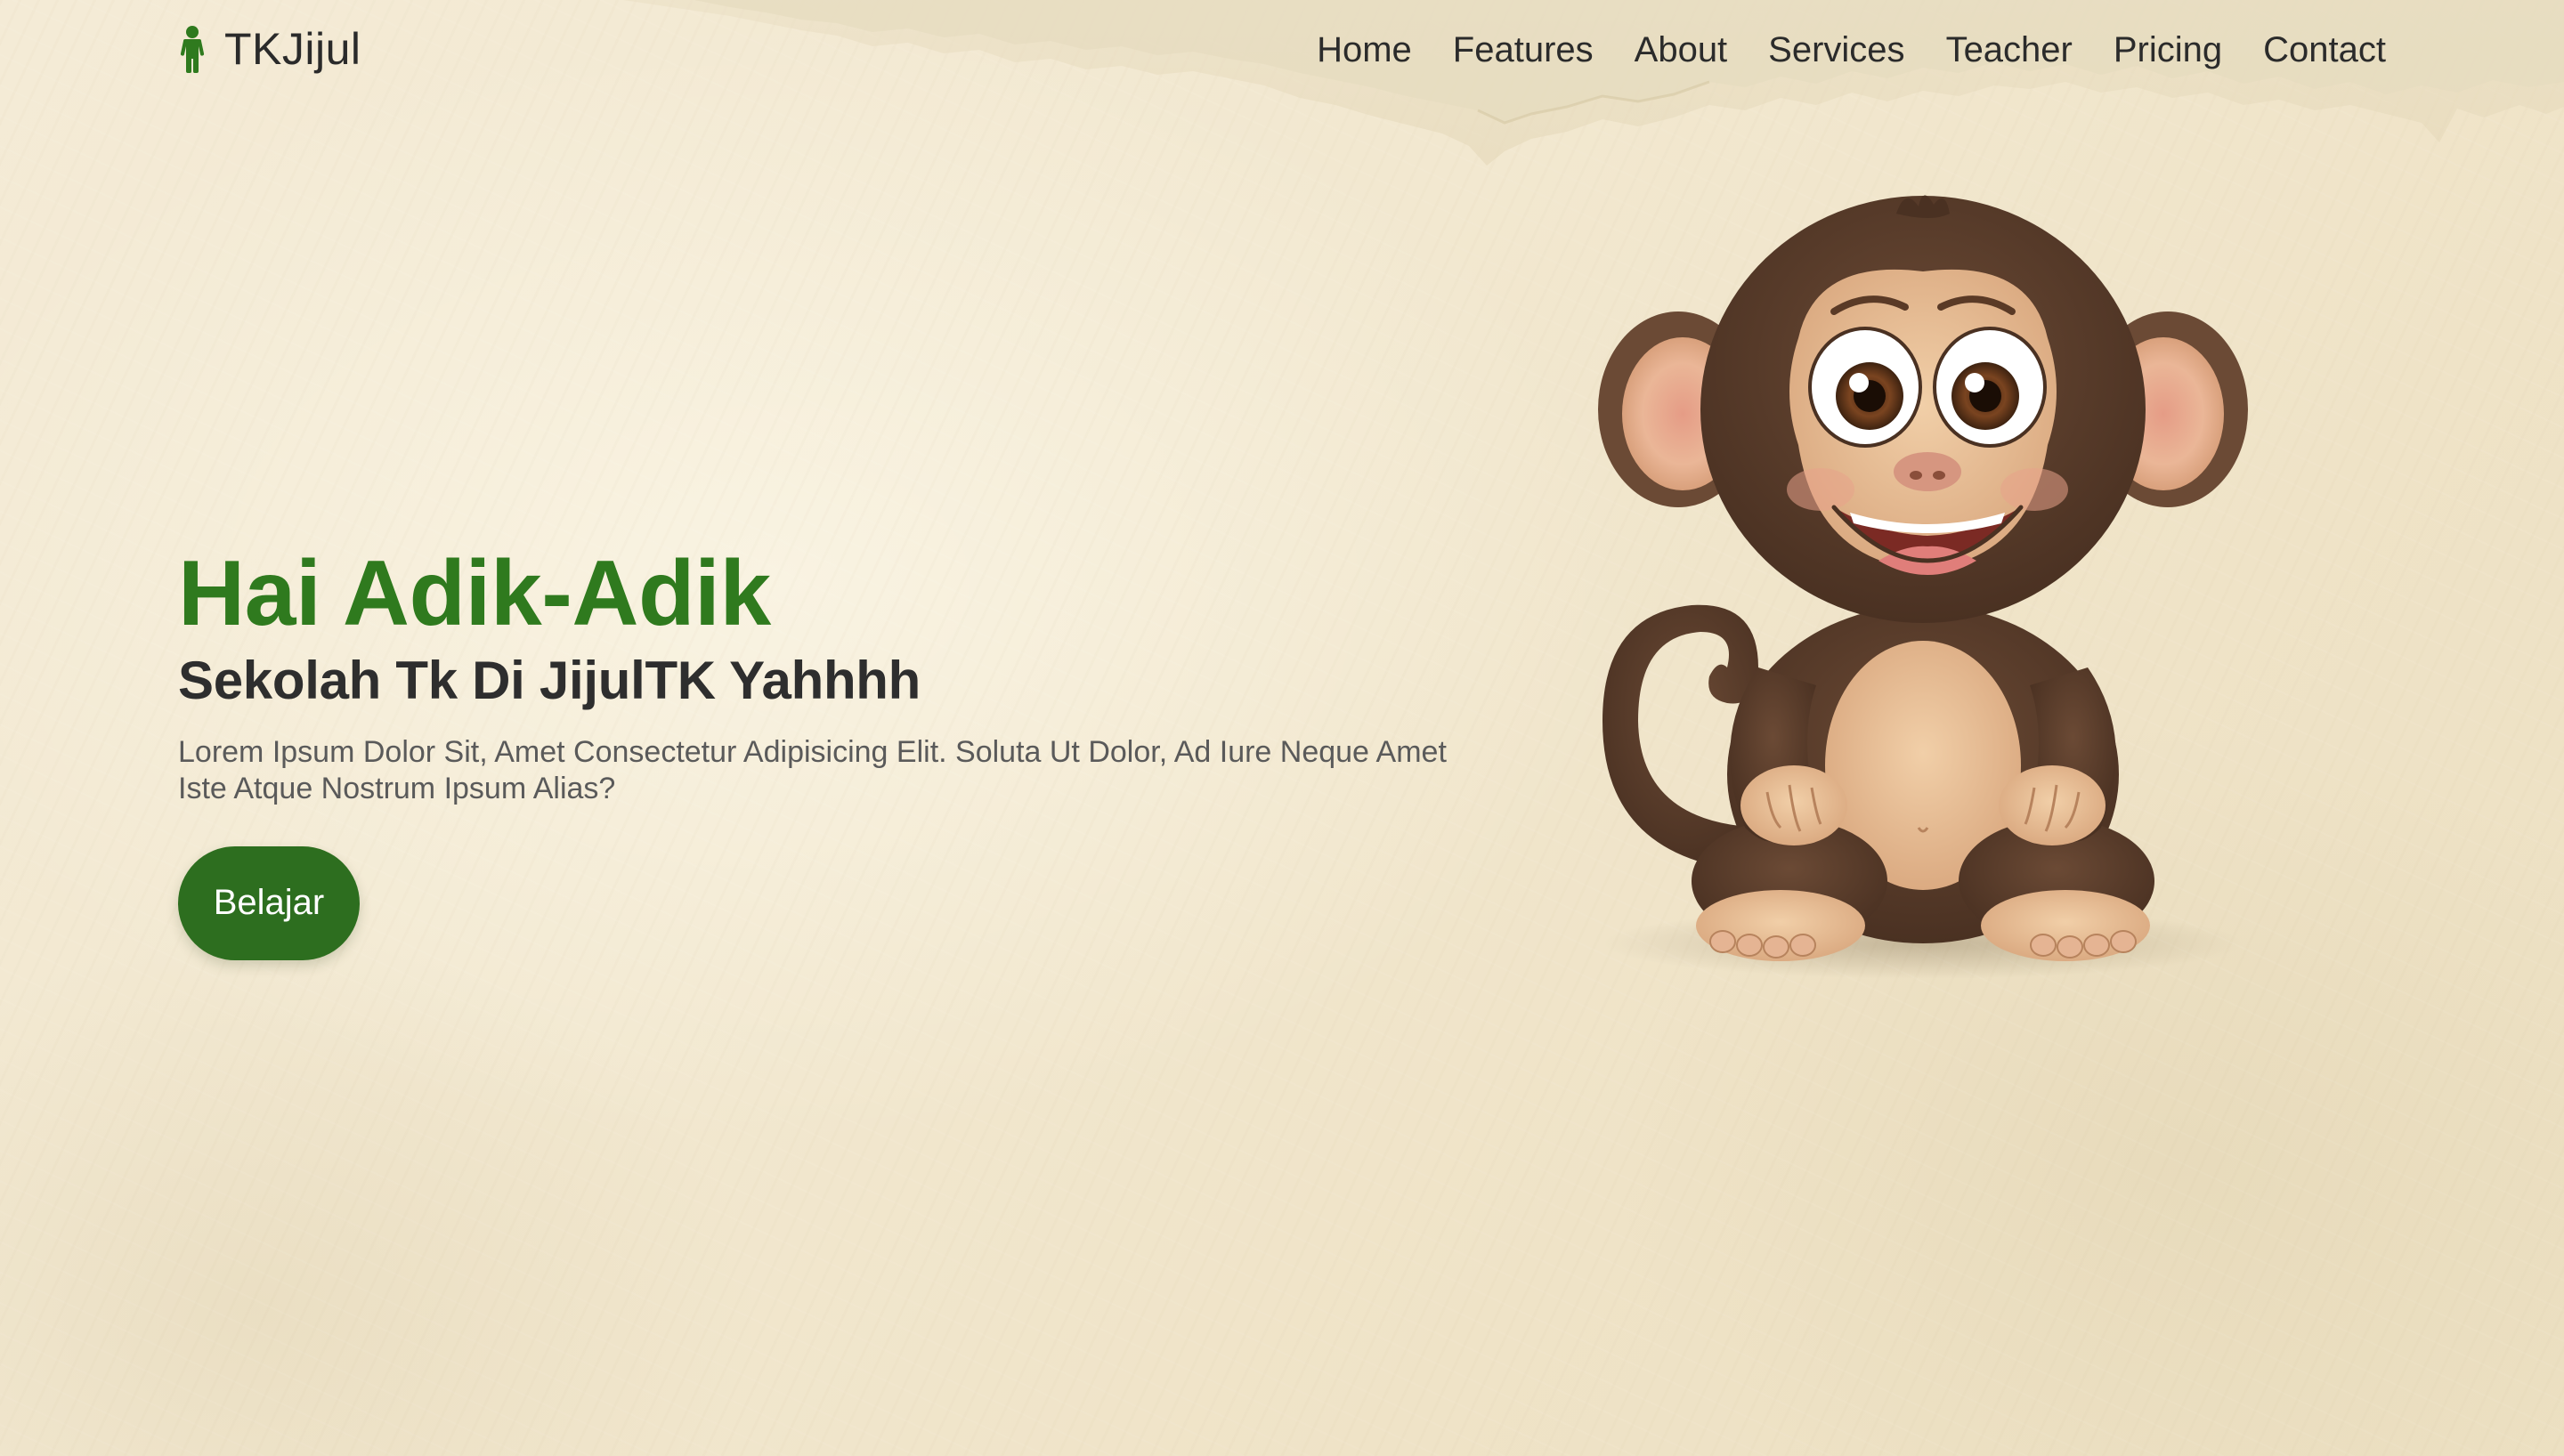  I want to click on hero-subtitle: Sekolah Tk Di JijulTK Yahhhh, so click(549, 681).